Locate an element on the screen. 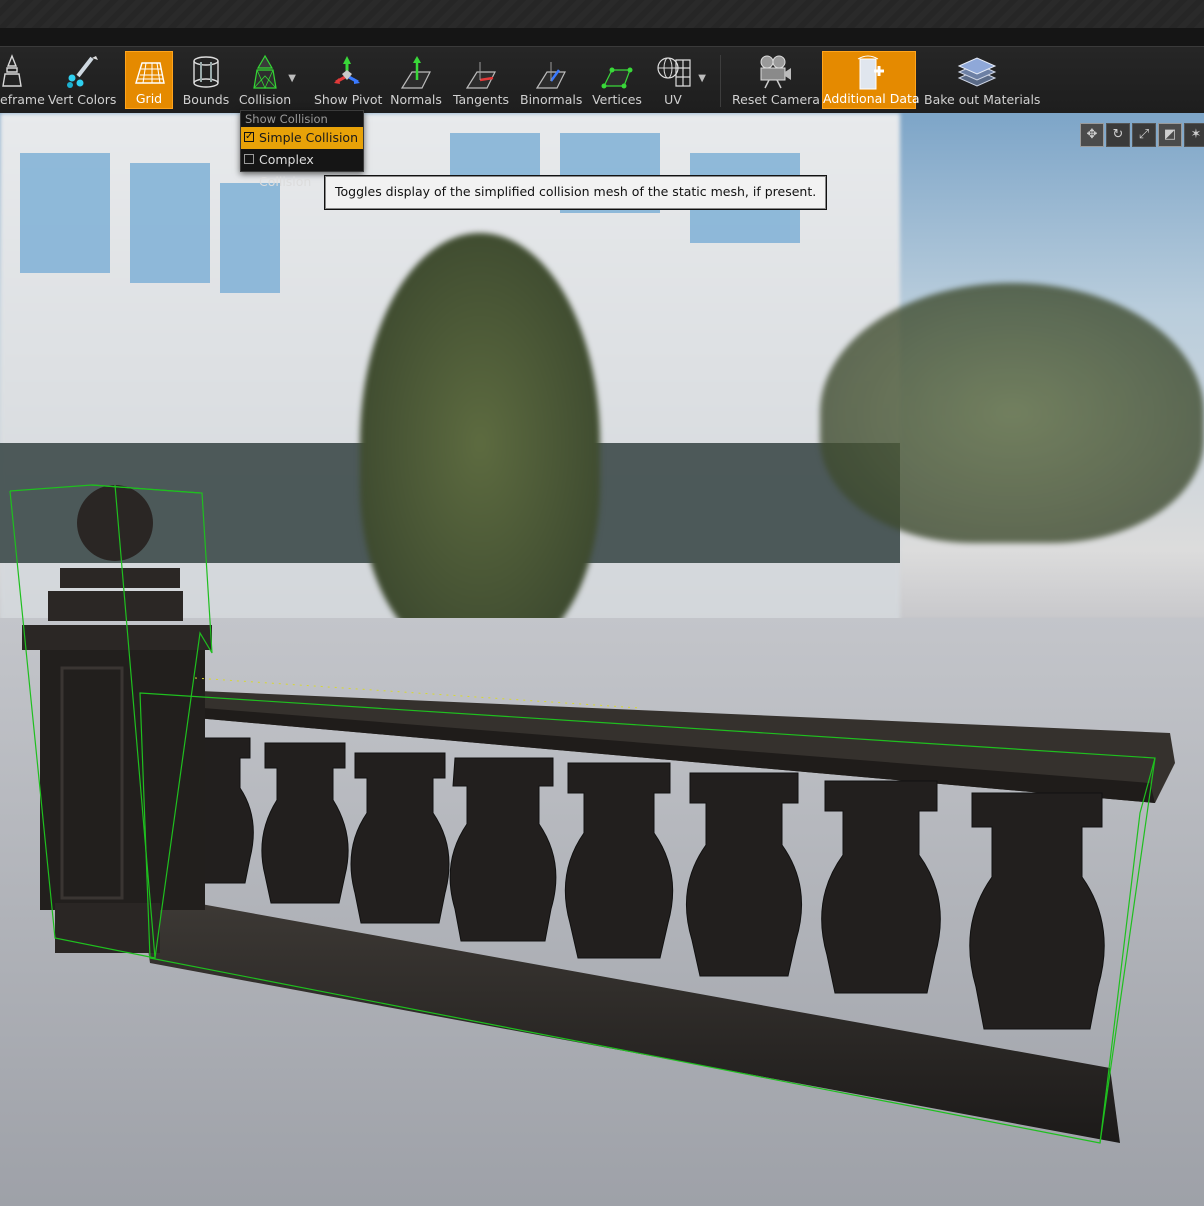 The height and width of the screenshot is (1206, 1204). tangents-icon is located at coordinates (480, 75).